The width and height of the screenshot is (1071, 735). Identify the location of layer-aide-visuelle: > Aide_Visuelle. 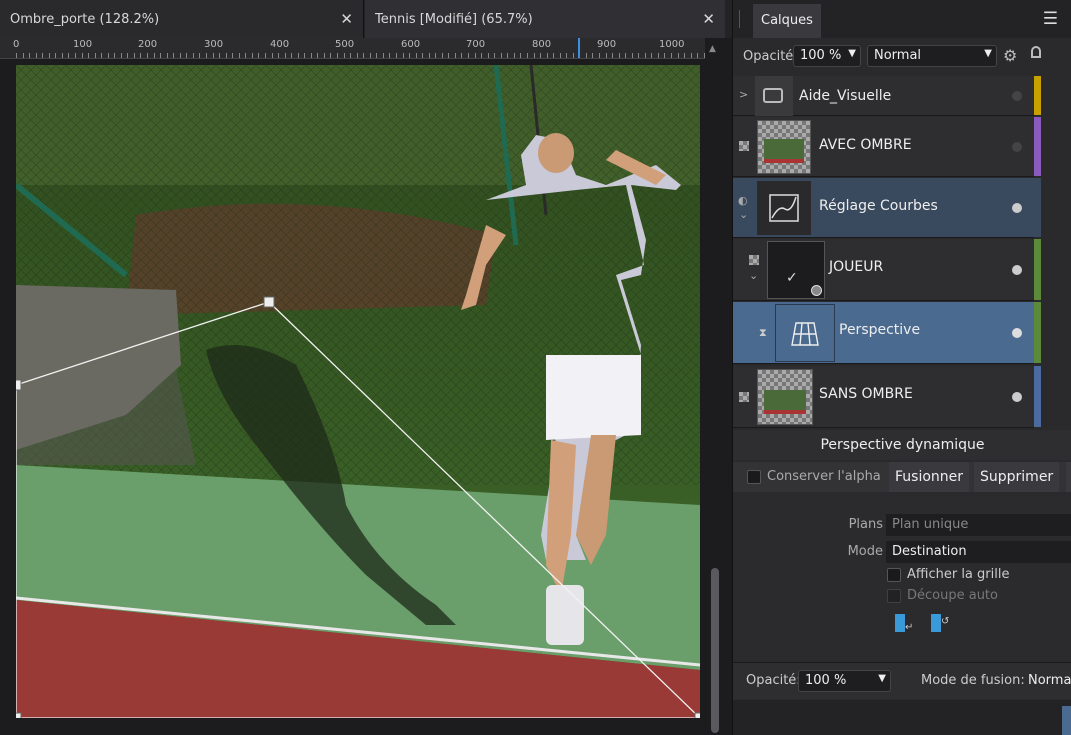
(887, 96).